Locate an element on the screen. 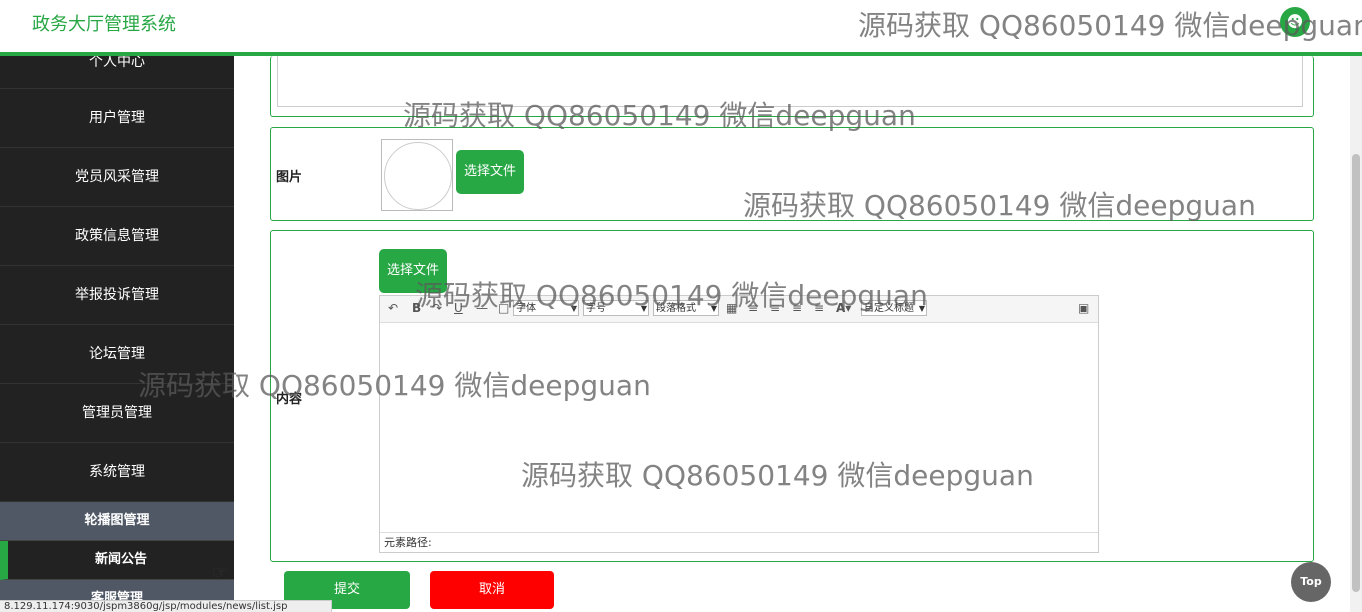  submenu-item-news: 新闻公告 is located at coordinates (117, 560).